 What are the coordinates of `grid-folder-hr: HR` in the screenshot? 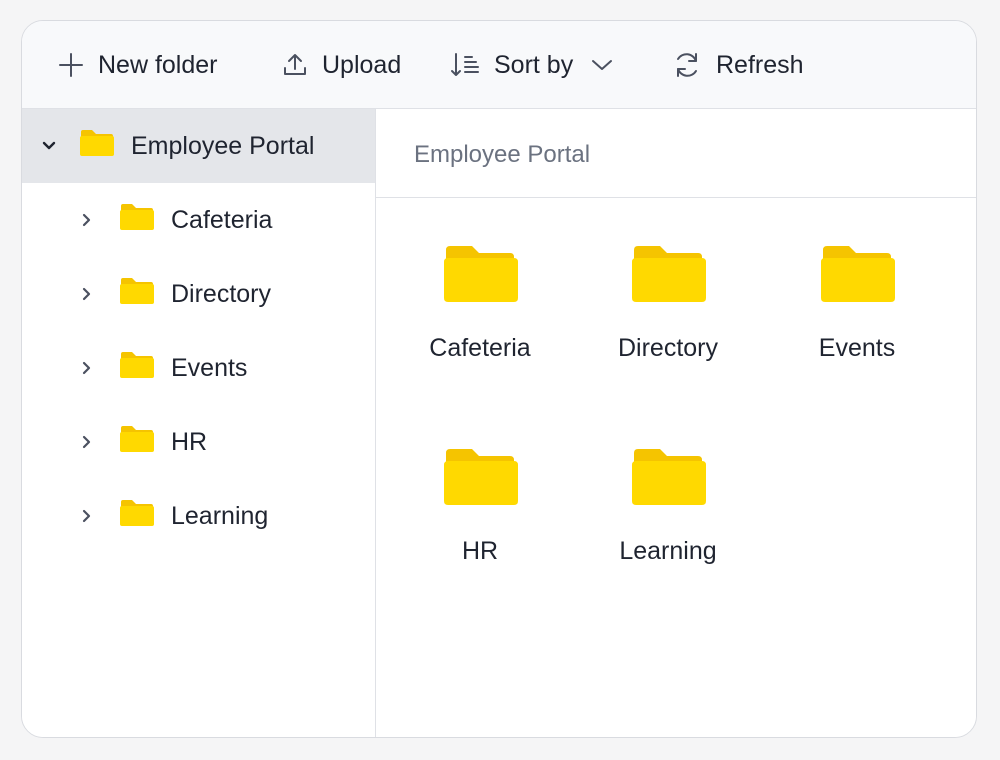 It's located at (480, 522).